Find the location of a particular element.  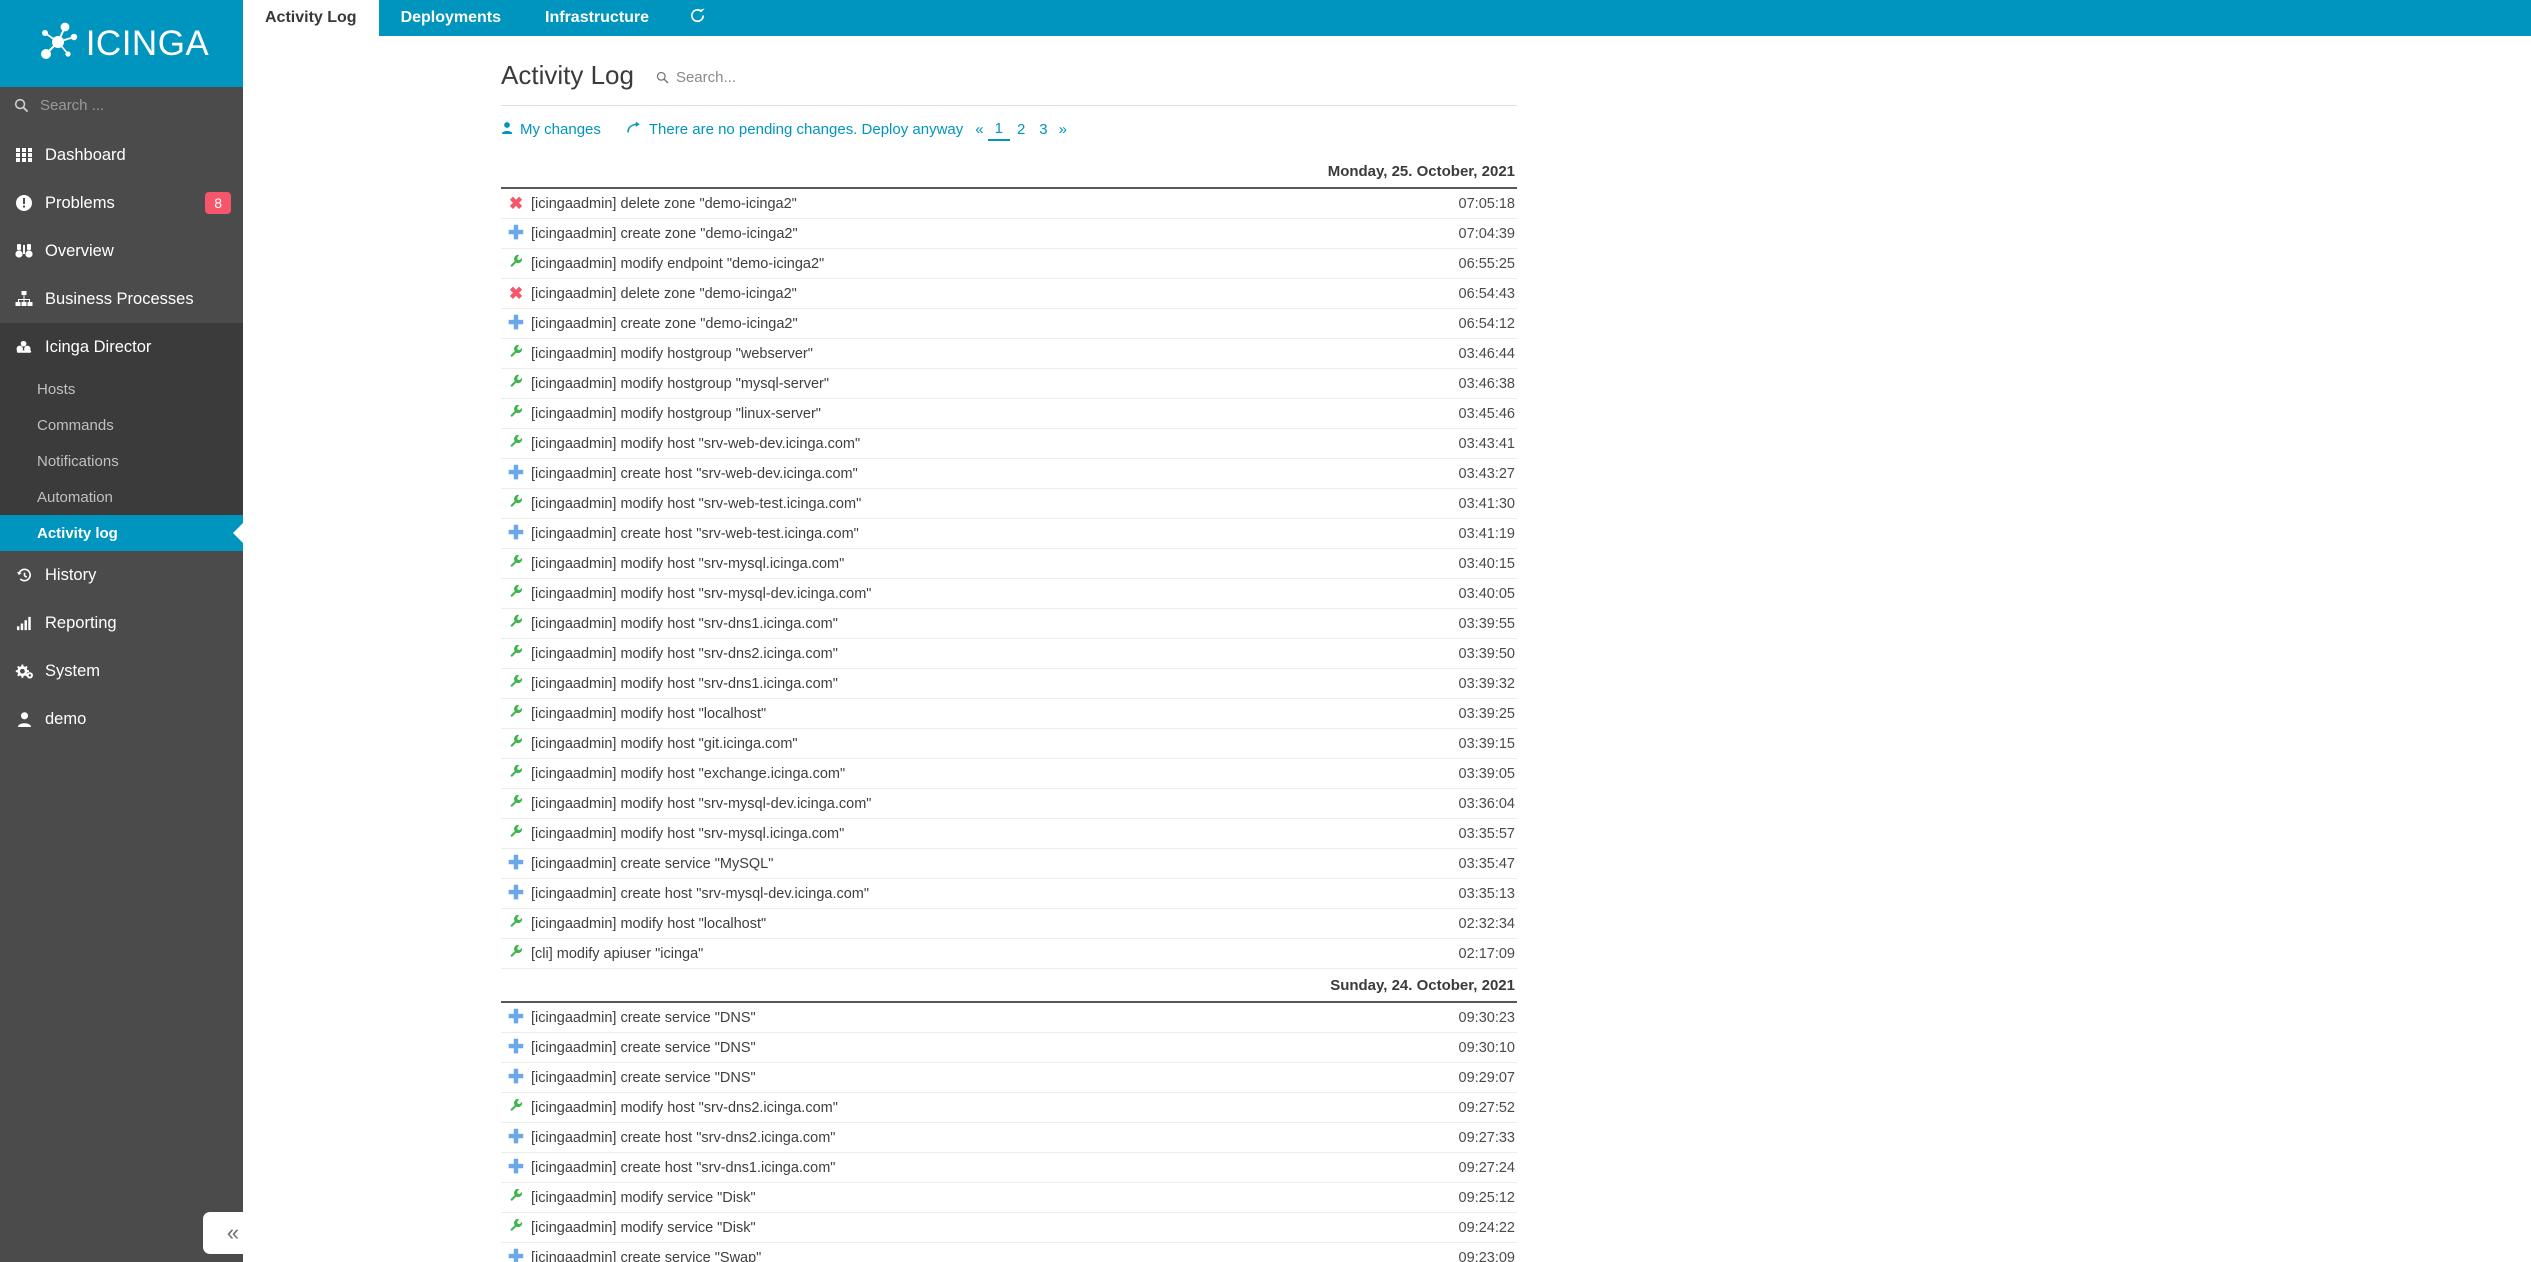

activity-entry-time: 03:35:47 is located at coordinates (1486, 863).